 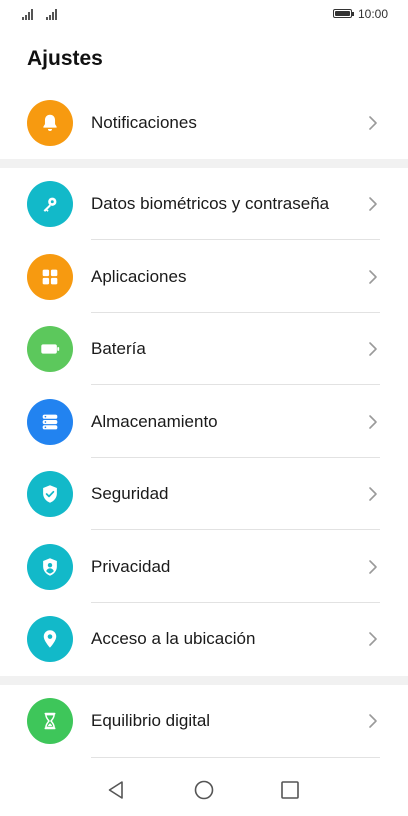 I want to click on home-button, so click(x=204, y=790).